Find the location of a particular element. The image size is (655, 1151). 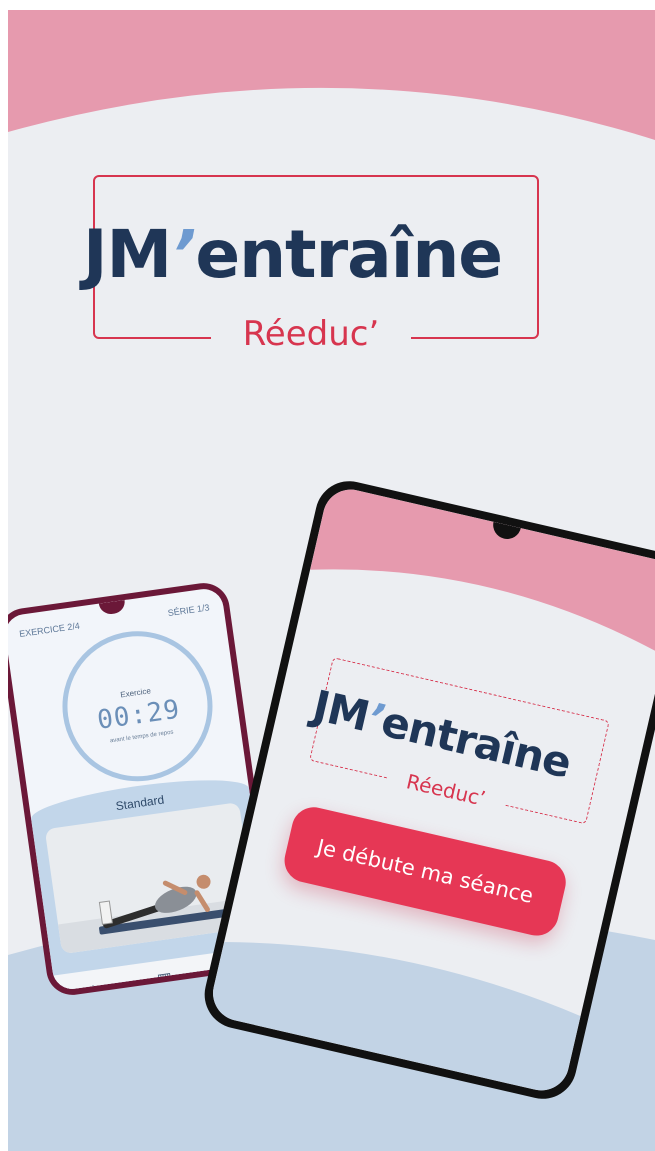

app-logo: JM’entraîne Réeduc’ is located at coordinates (318, 264).